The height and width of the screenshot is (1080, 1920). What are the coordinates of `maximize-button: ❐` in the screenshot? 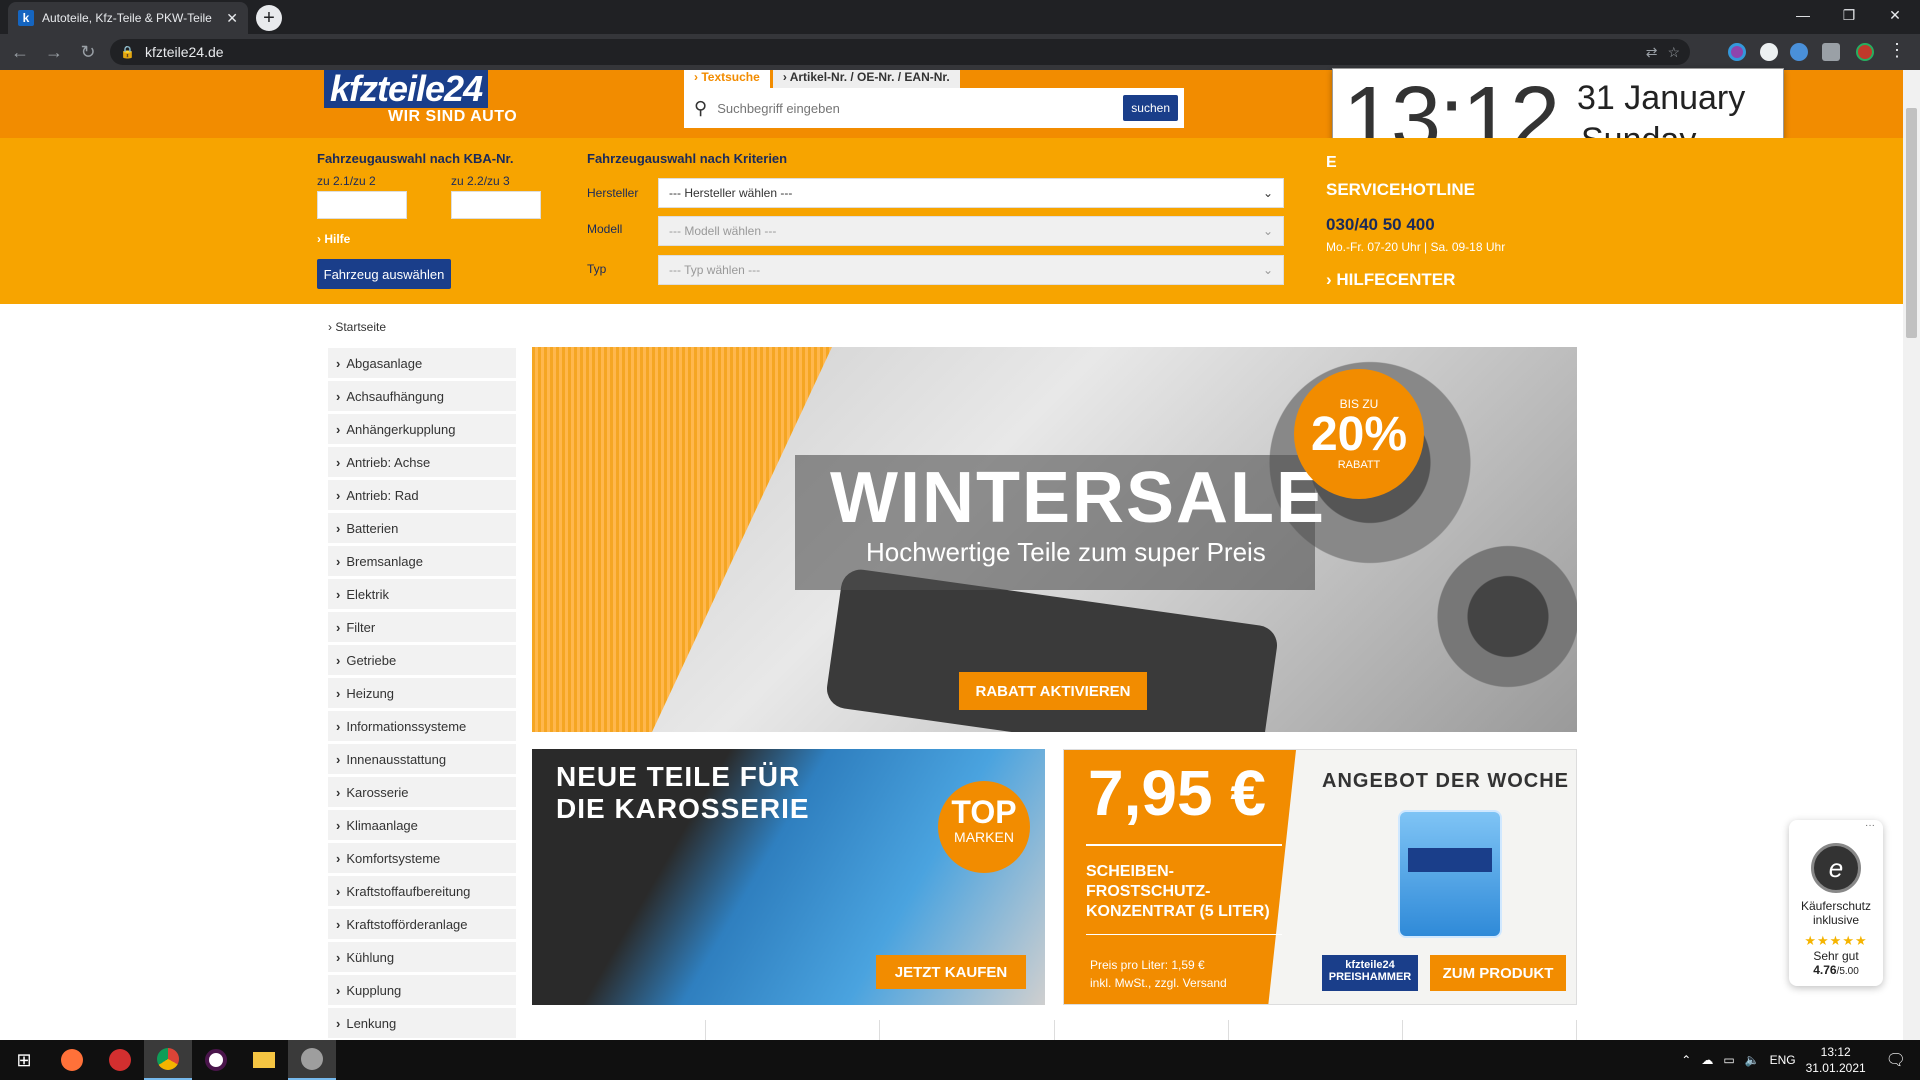 It's located at (1849, 15).